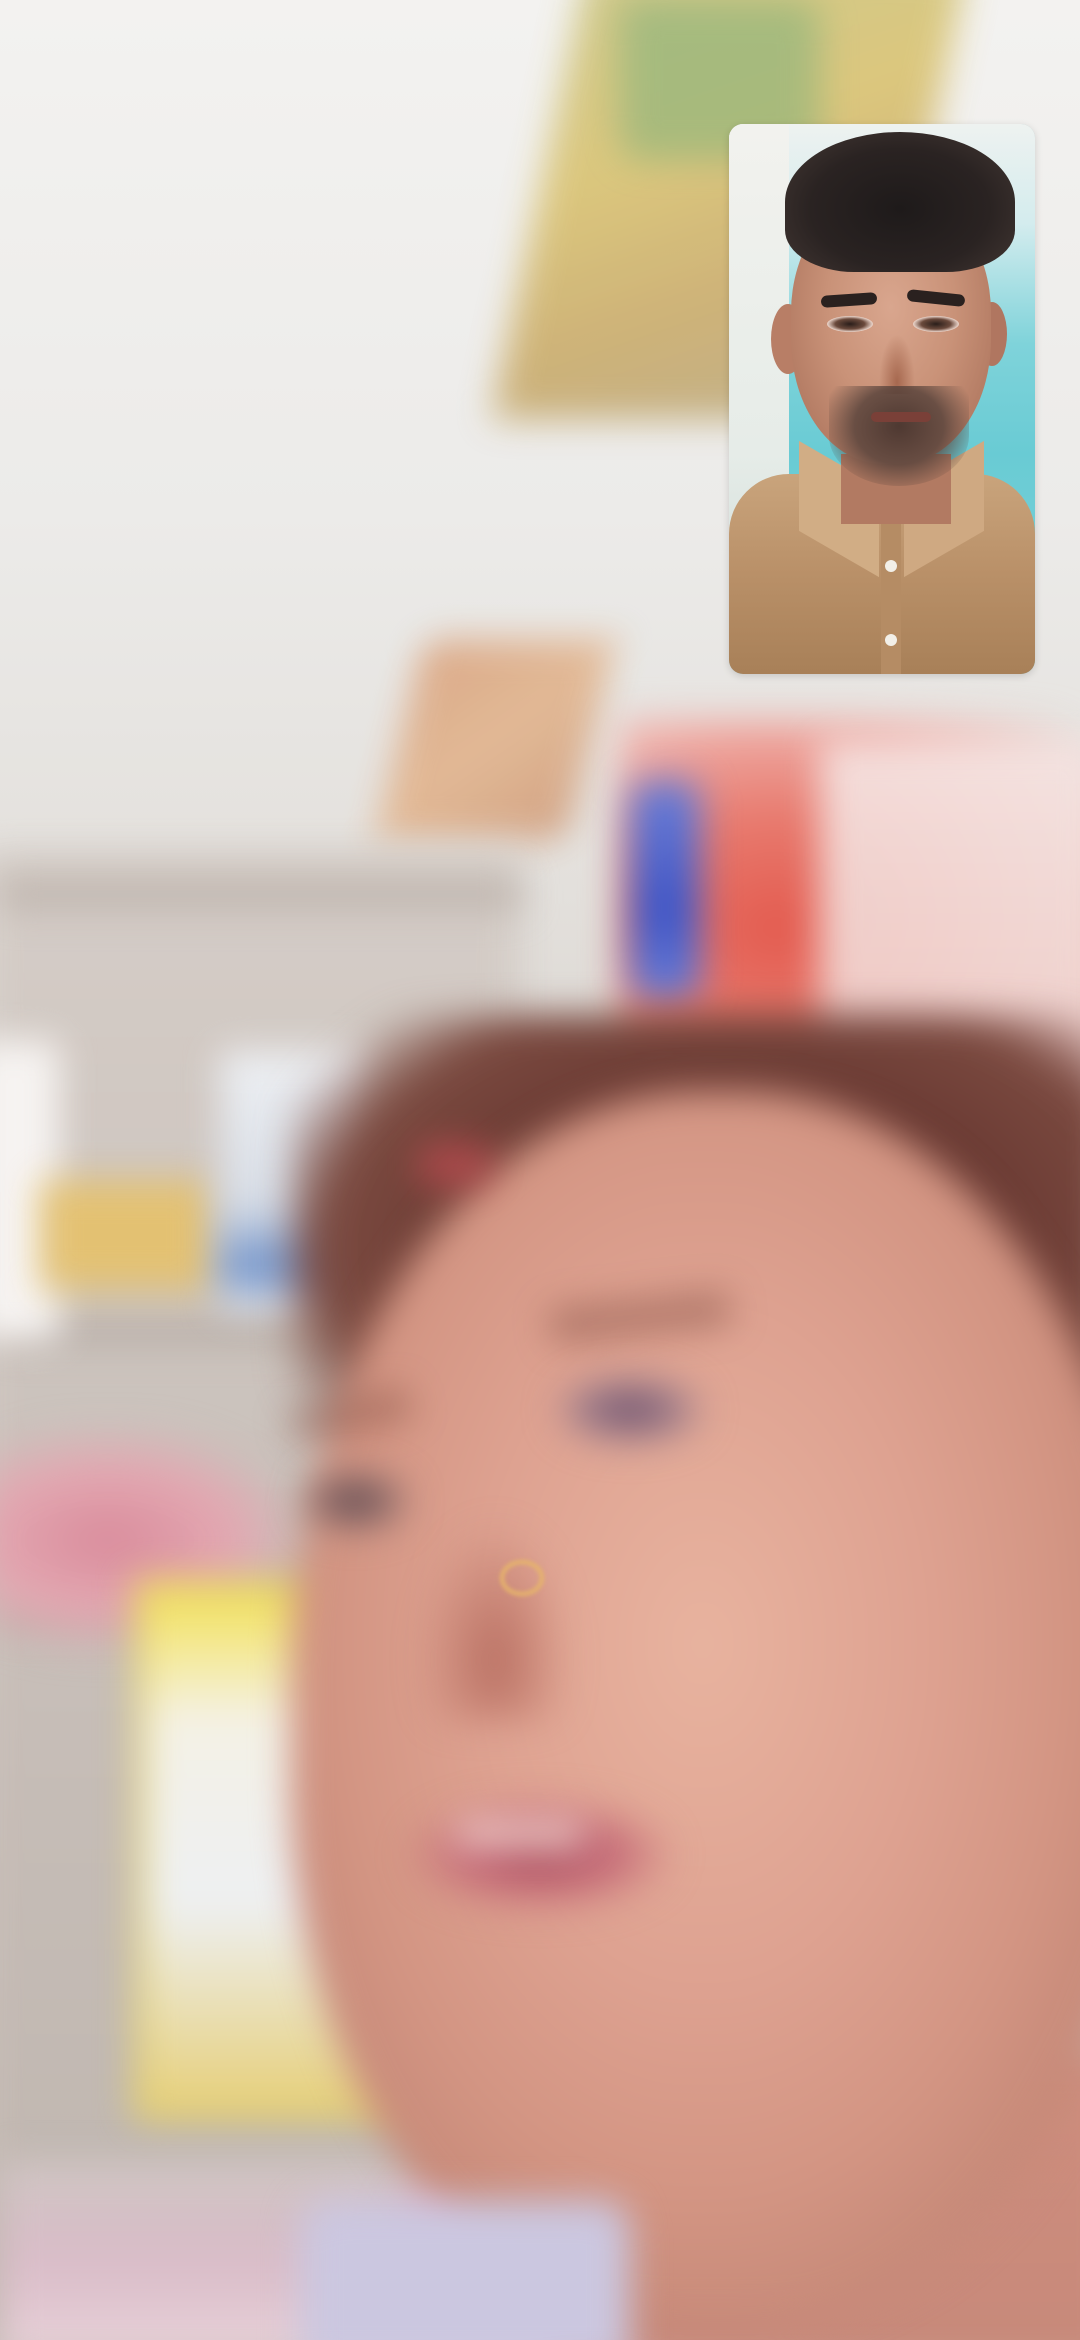 The height and width of the screenshot is (2340, 1080). I want to click on self-view-pip, so click(882, 399).